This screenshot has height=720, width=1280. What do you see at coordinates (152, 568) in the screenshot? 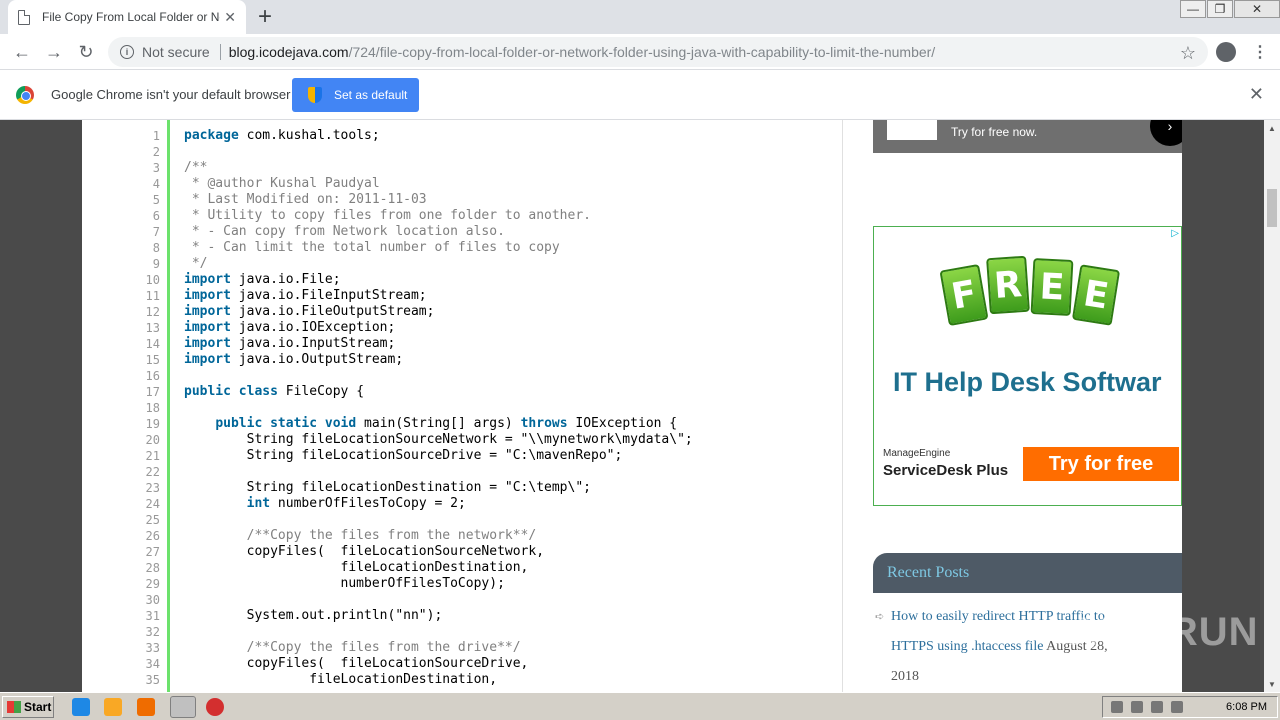
I see `line-number: 28` at bounding box center [152, 568].